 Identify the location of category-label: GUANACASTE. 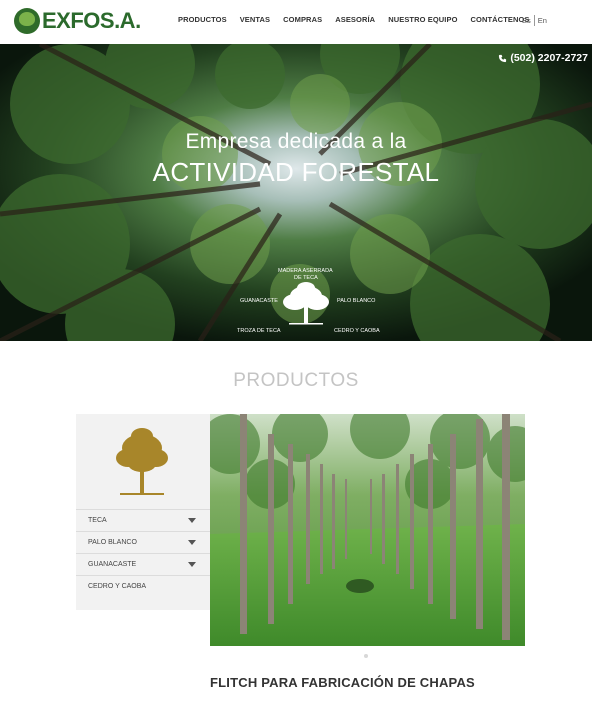
(112, 564).